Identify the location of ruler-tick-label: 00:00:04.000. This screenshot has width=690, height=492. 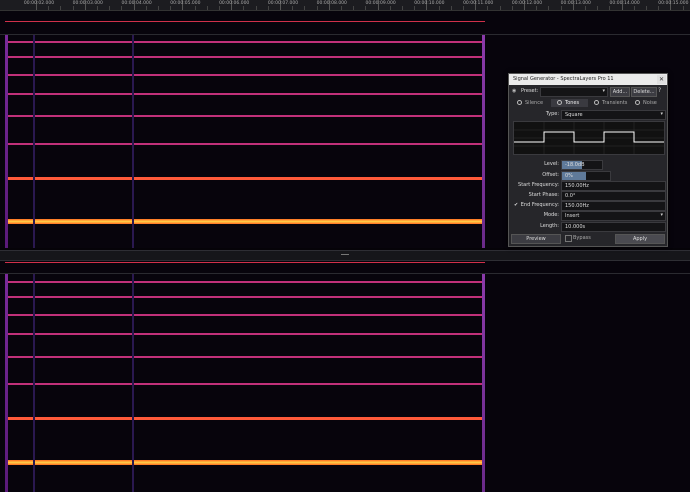
(136, 3).